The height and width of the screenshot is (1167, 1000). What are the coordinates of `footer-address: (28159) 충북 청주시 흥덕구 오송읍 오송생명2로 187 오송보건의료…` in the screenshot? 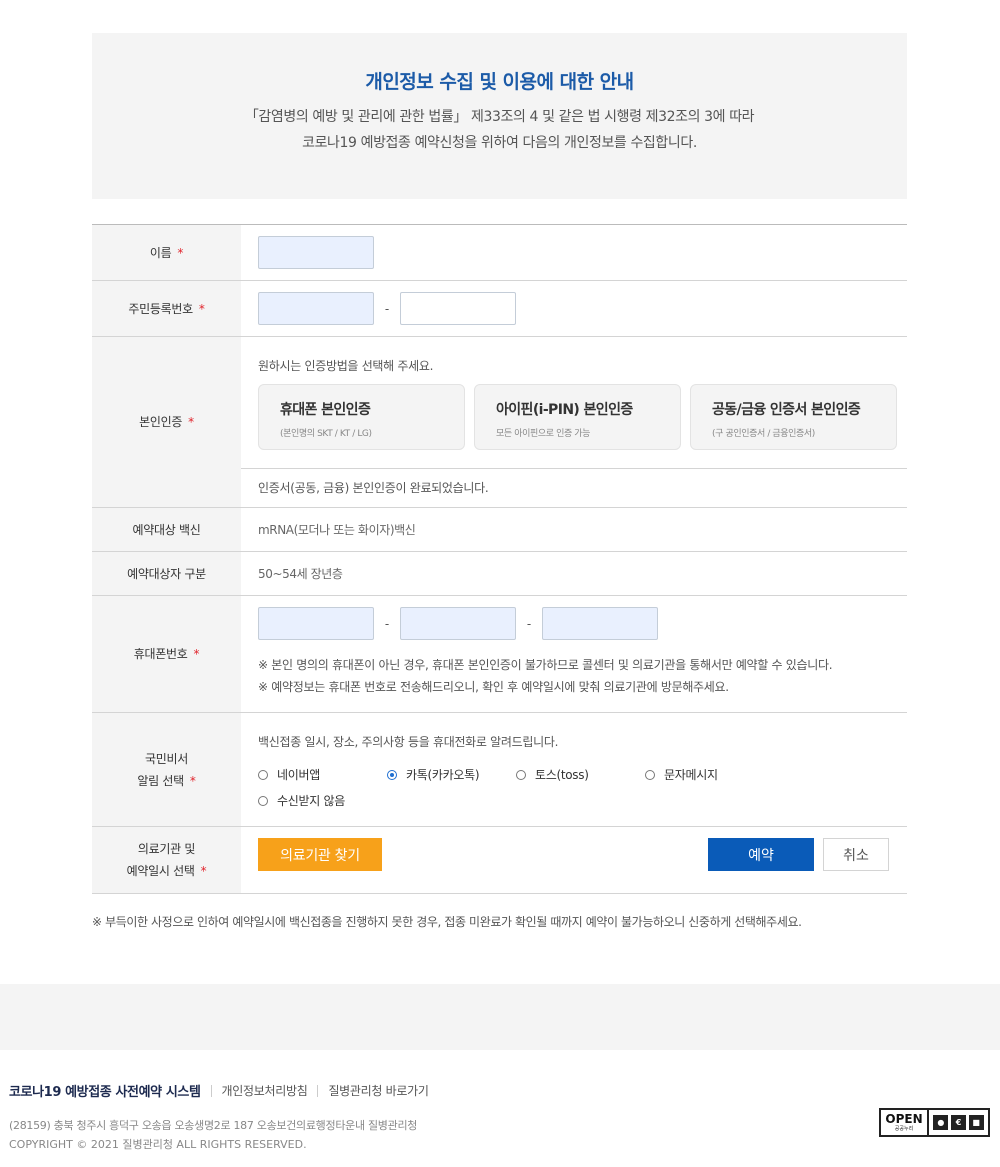 It's located at (213, 1125).